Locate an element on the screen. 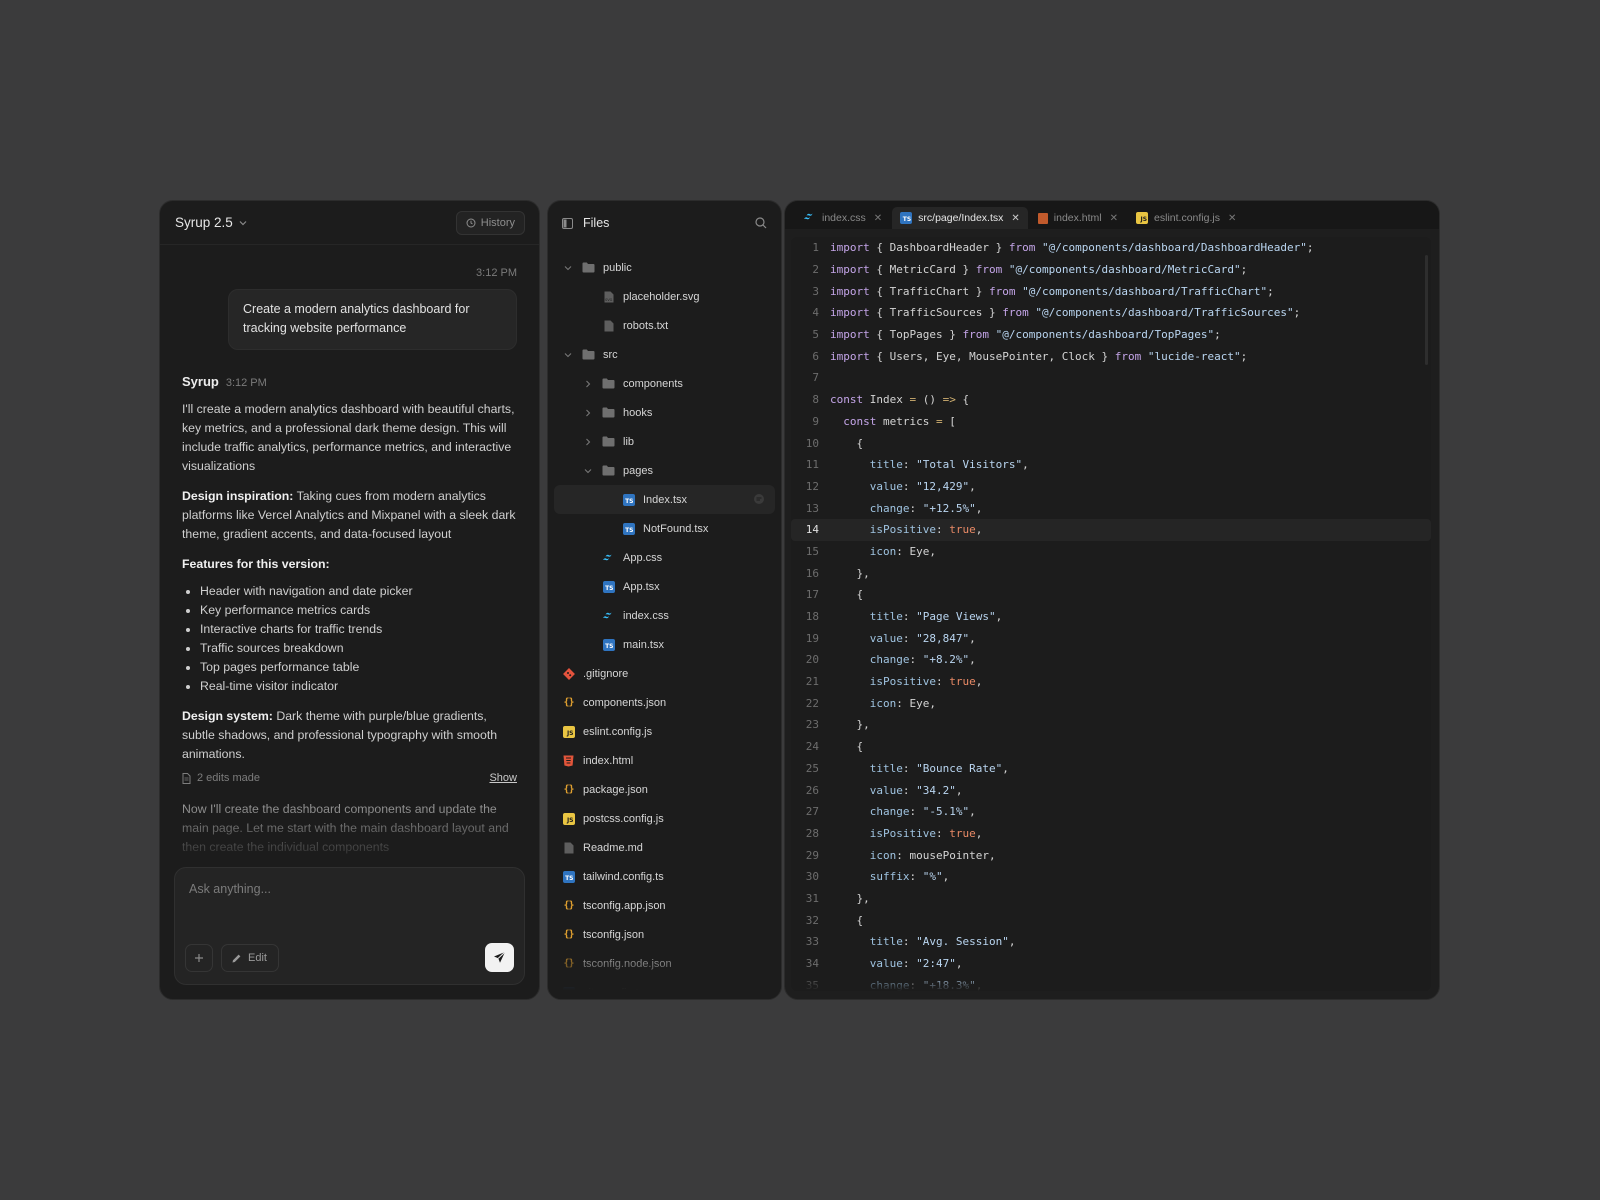 This screenshot has width=1600, height=1200. code-line: 28 isPositive: true, is located at coordinates (1111, 834).